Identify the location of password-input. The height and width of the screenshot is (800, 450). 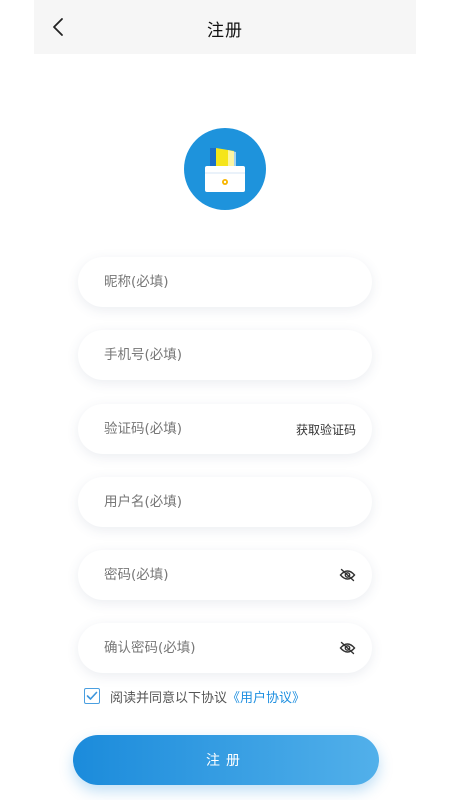
(221, 575).